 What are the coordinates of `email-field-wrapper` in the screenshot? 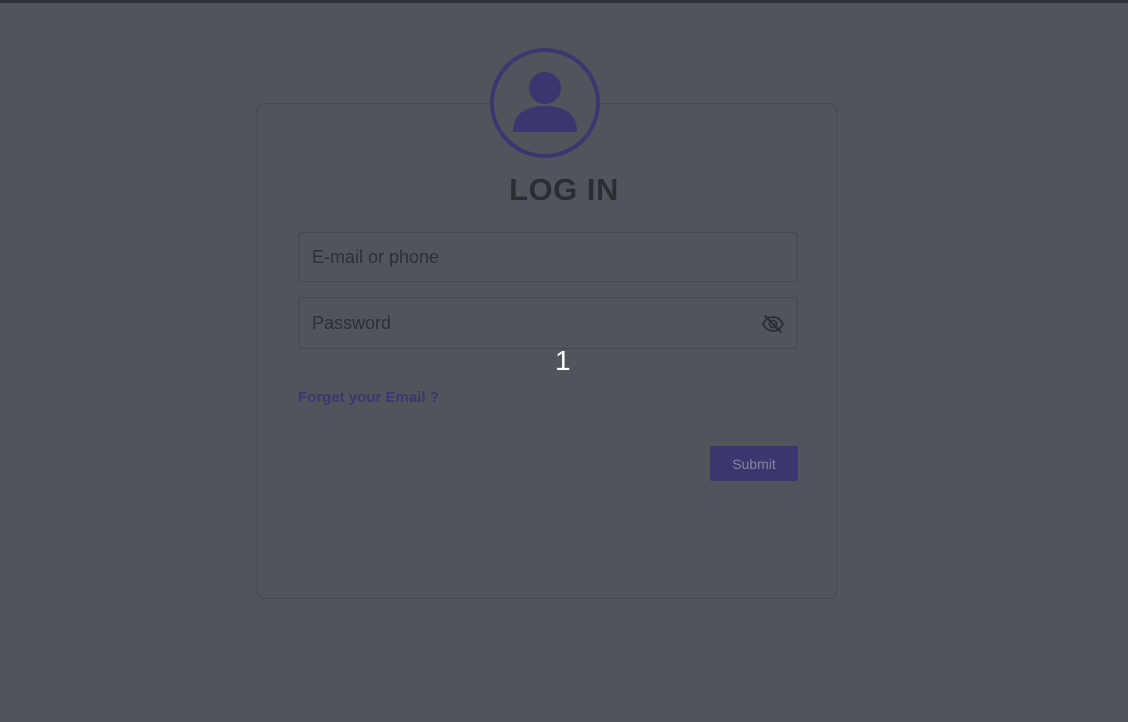 It's located at (548, 257).